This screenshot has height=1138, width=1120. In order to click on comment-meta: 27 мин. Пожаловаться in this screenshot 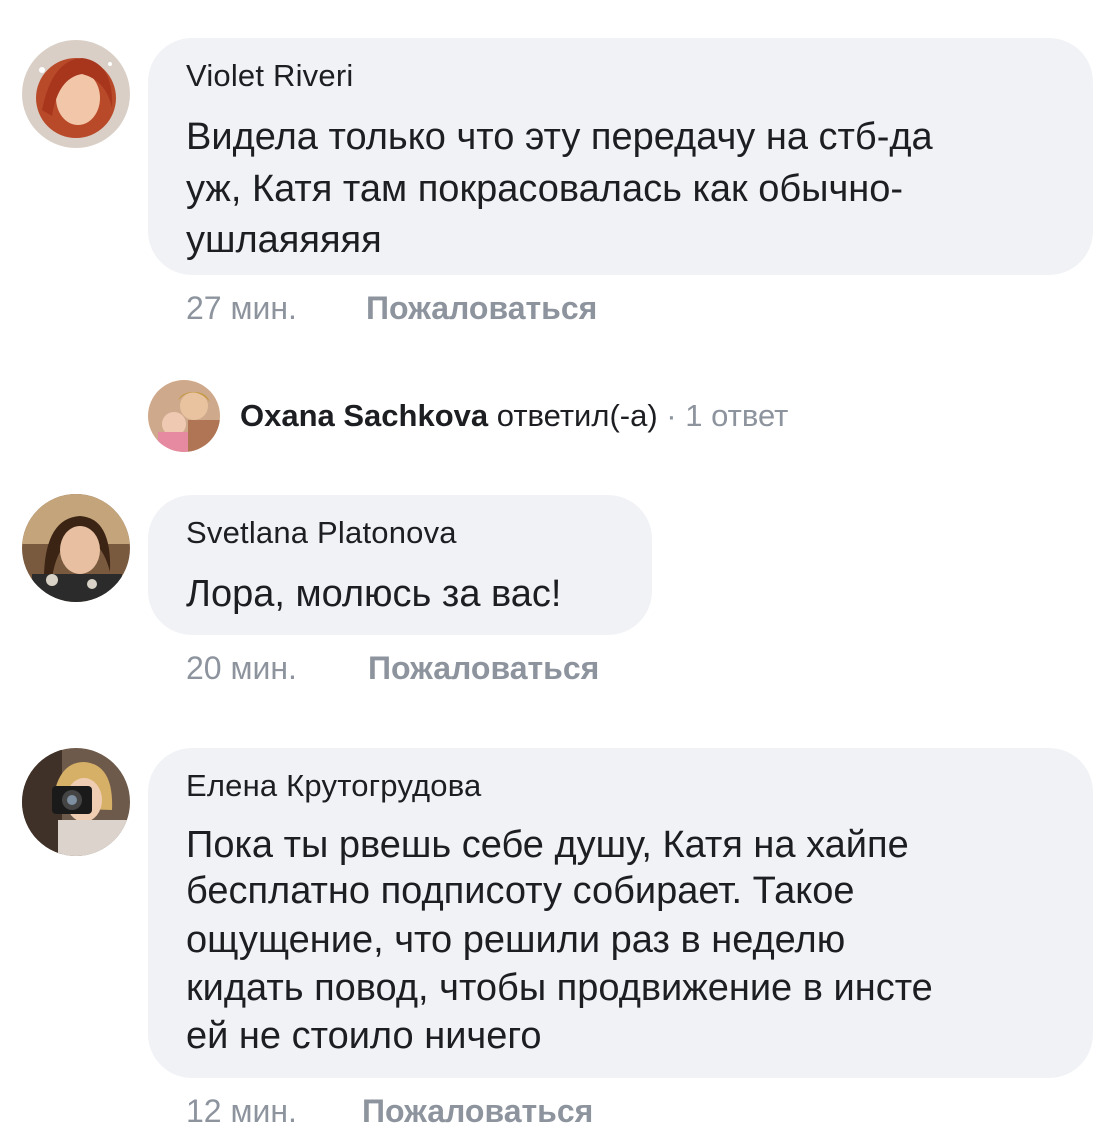, I will do `click(436, 310)`.